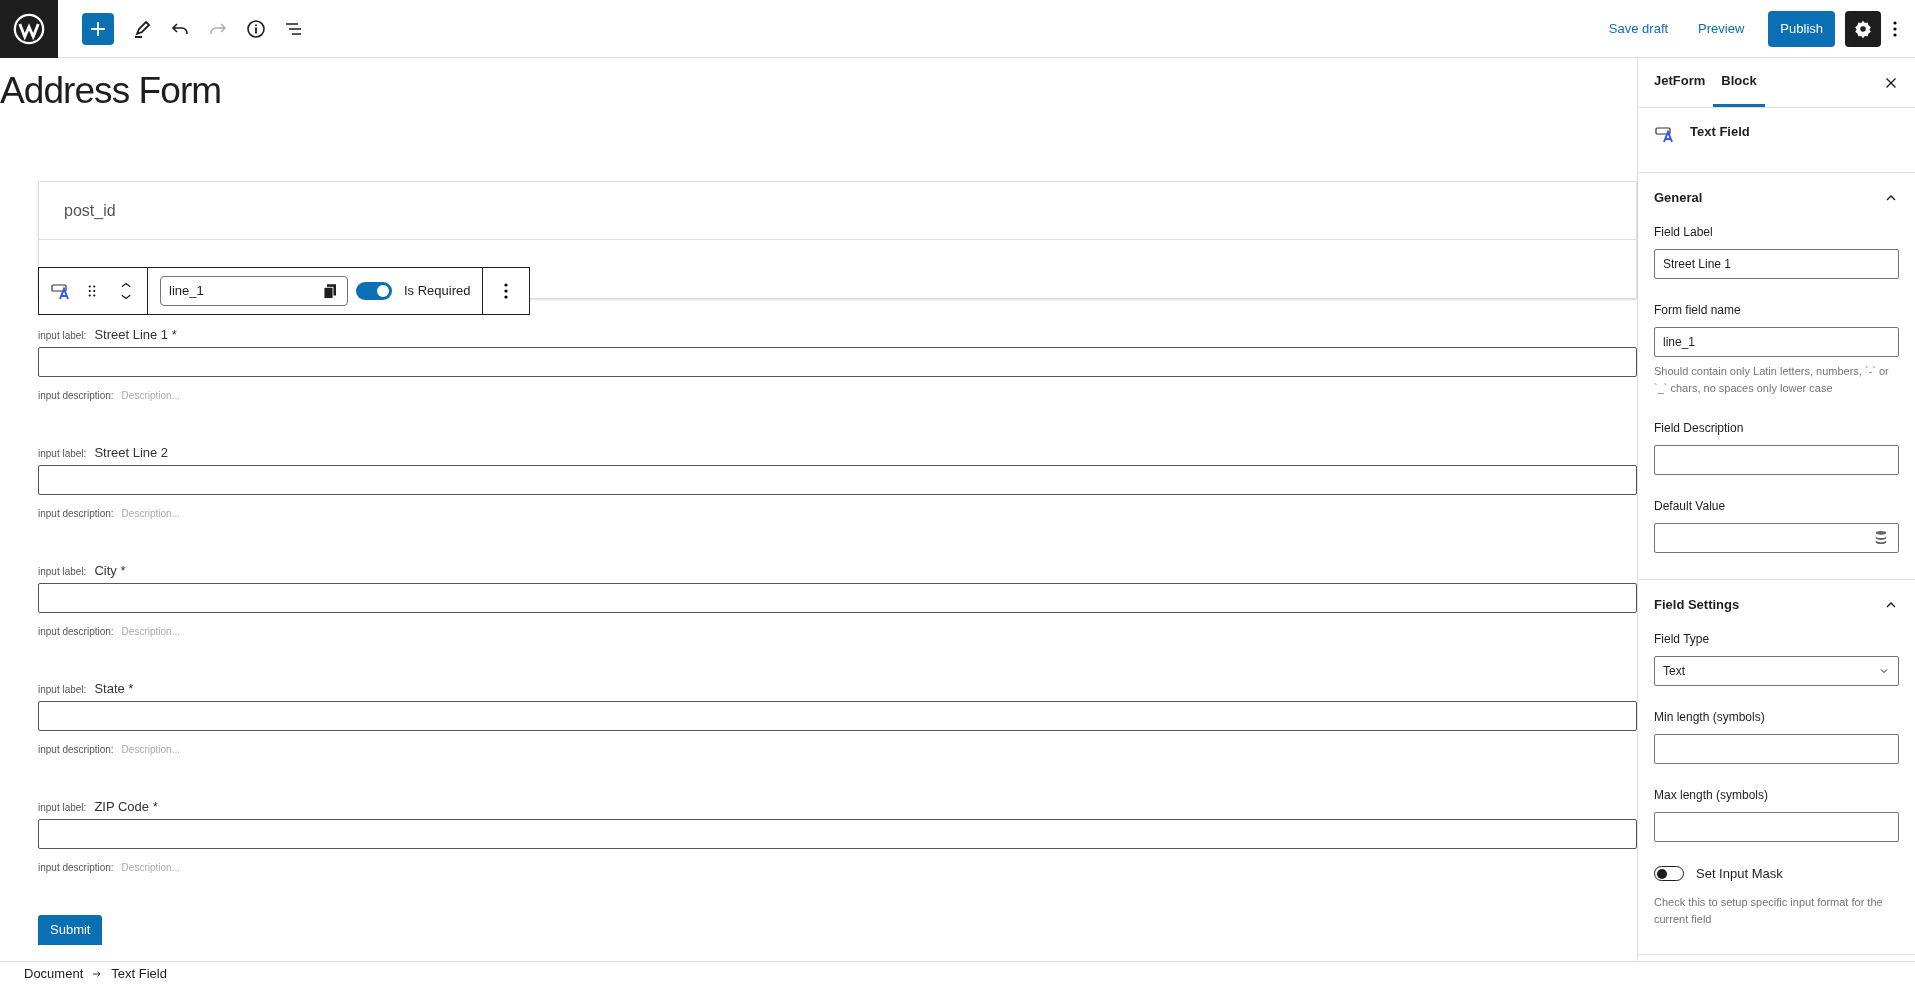 This screenshot has width=1915, height=985. What do you see at coordinates (1710, 717) in the screenshot?
I see `setting-label: Min length (symbols)` at bounding box center [1710, 717].